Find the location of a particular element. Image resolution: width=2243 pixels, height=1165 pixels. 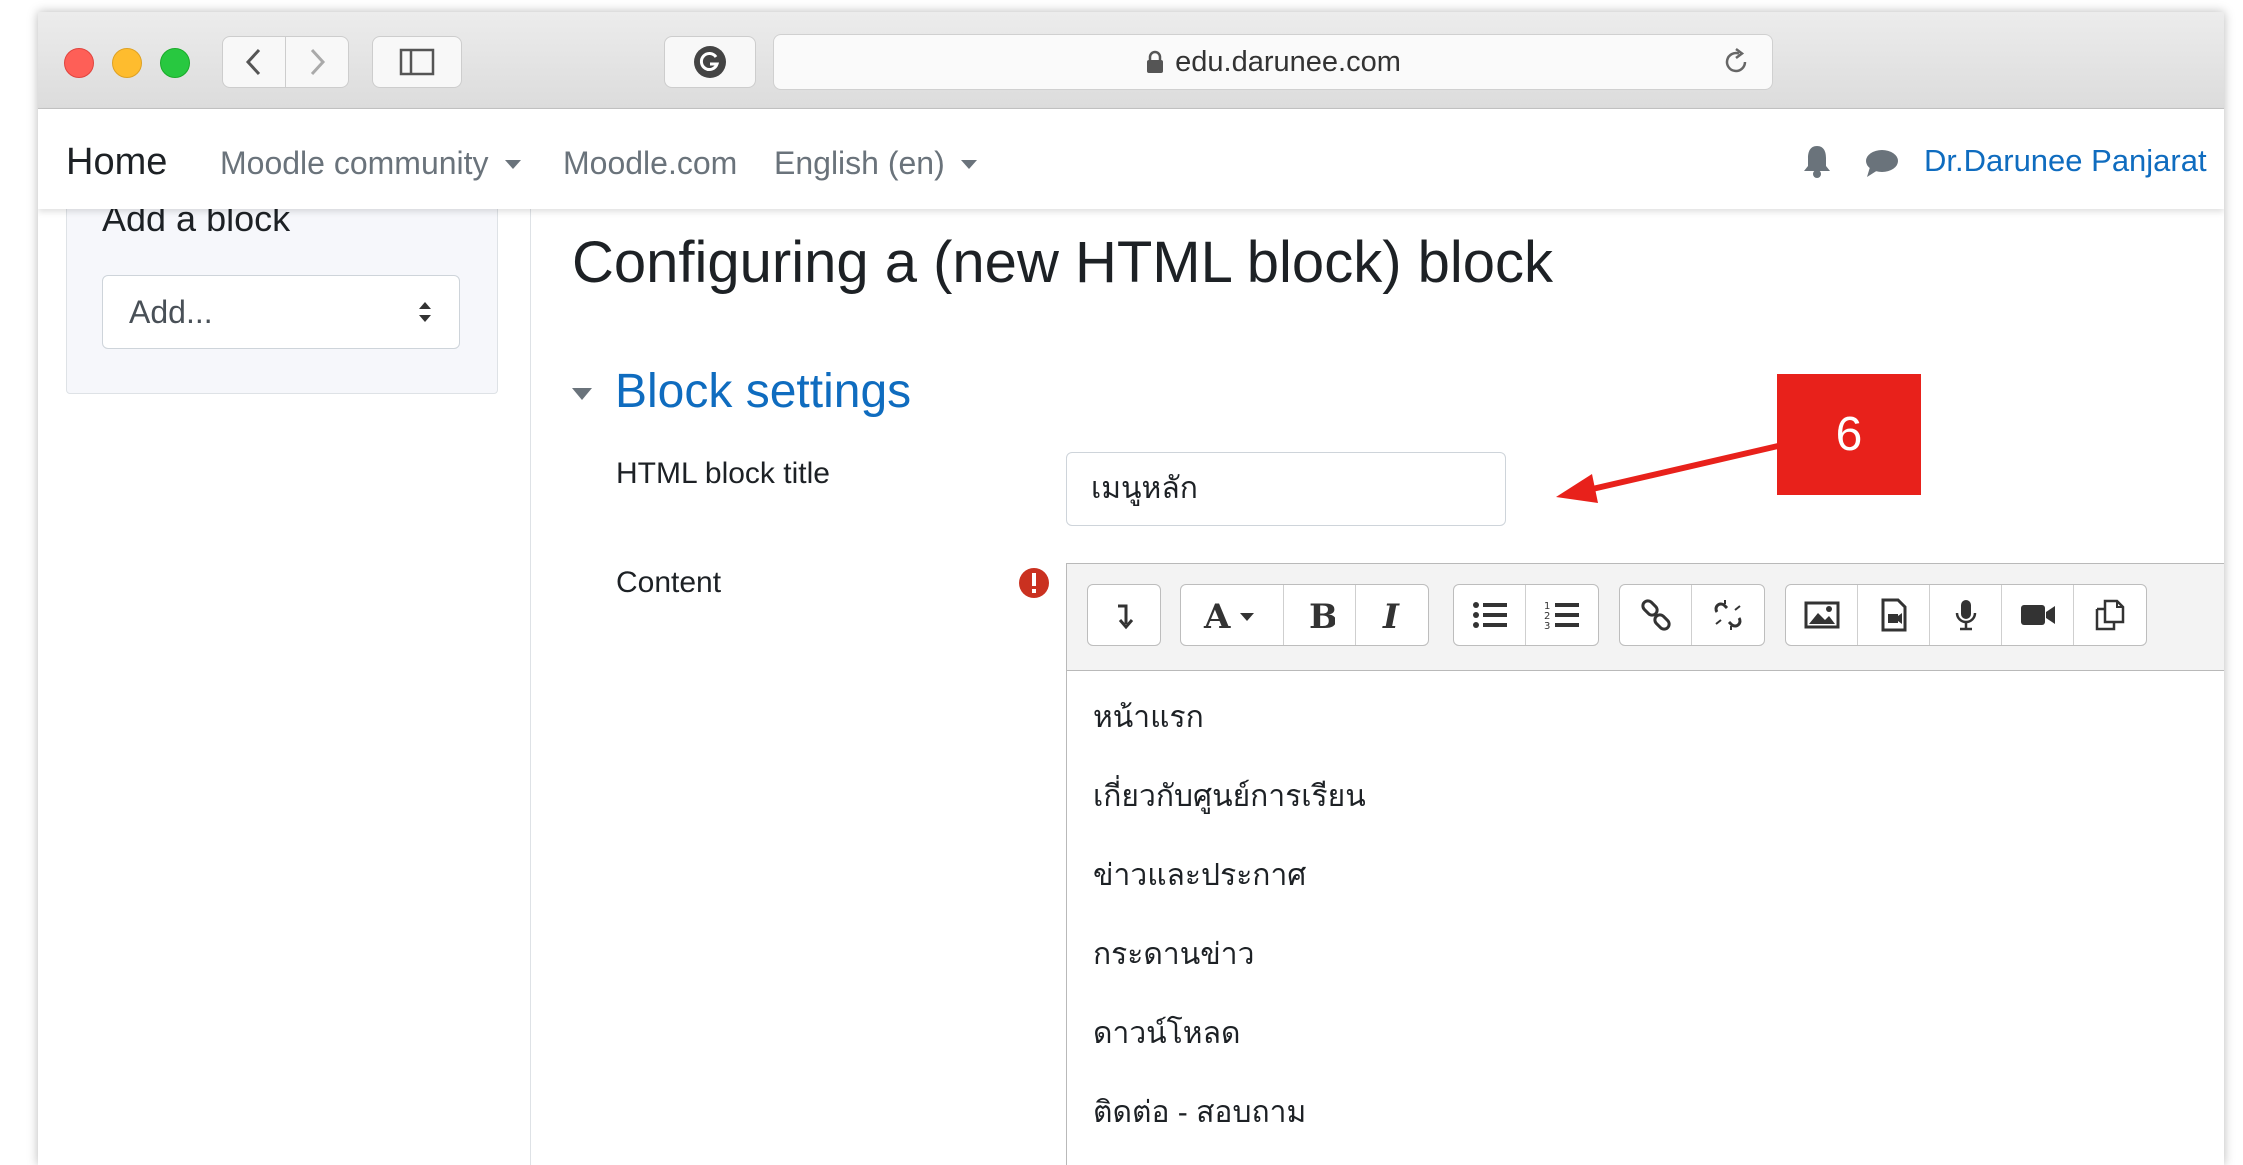

video-camera-icon is located at coordinates (2037, 615).